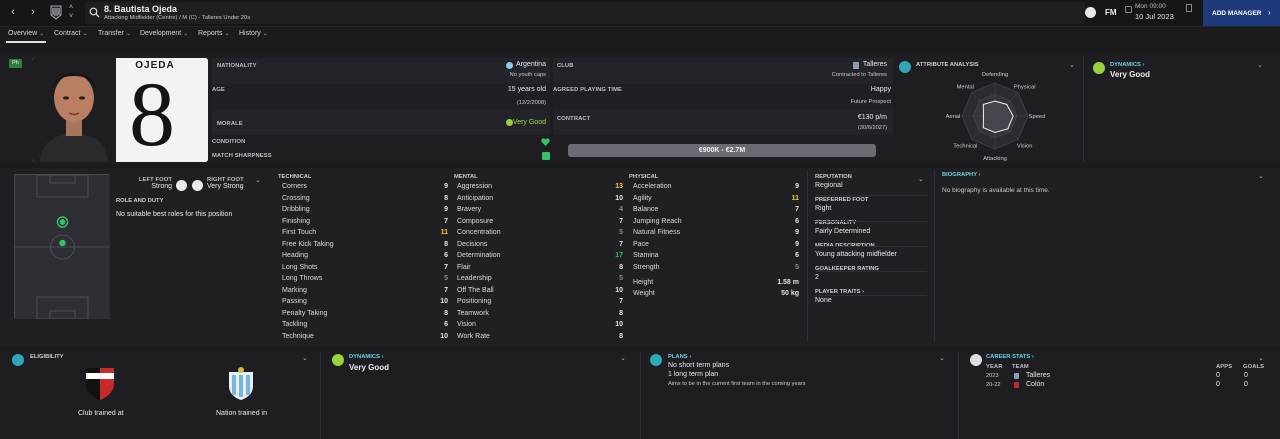  Describe the element at coordinates (961, 175) in the screenshot. I see `biography-title: BIOGRAPHY ›` at that location.